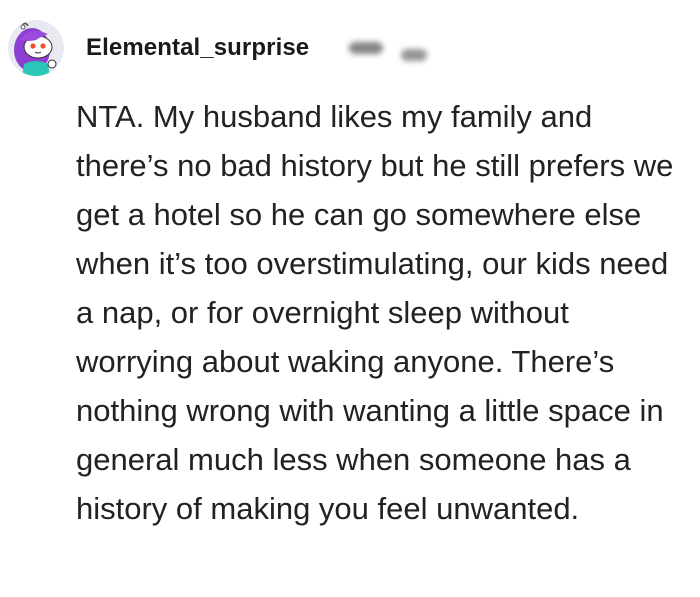  I want to click on comment-author: Elemental_surprise, so click(197, 48).